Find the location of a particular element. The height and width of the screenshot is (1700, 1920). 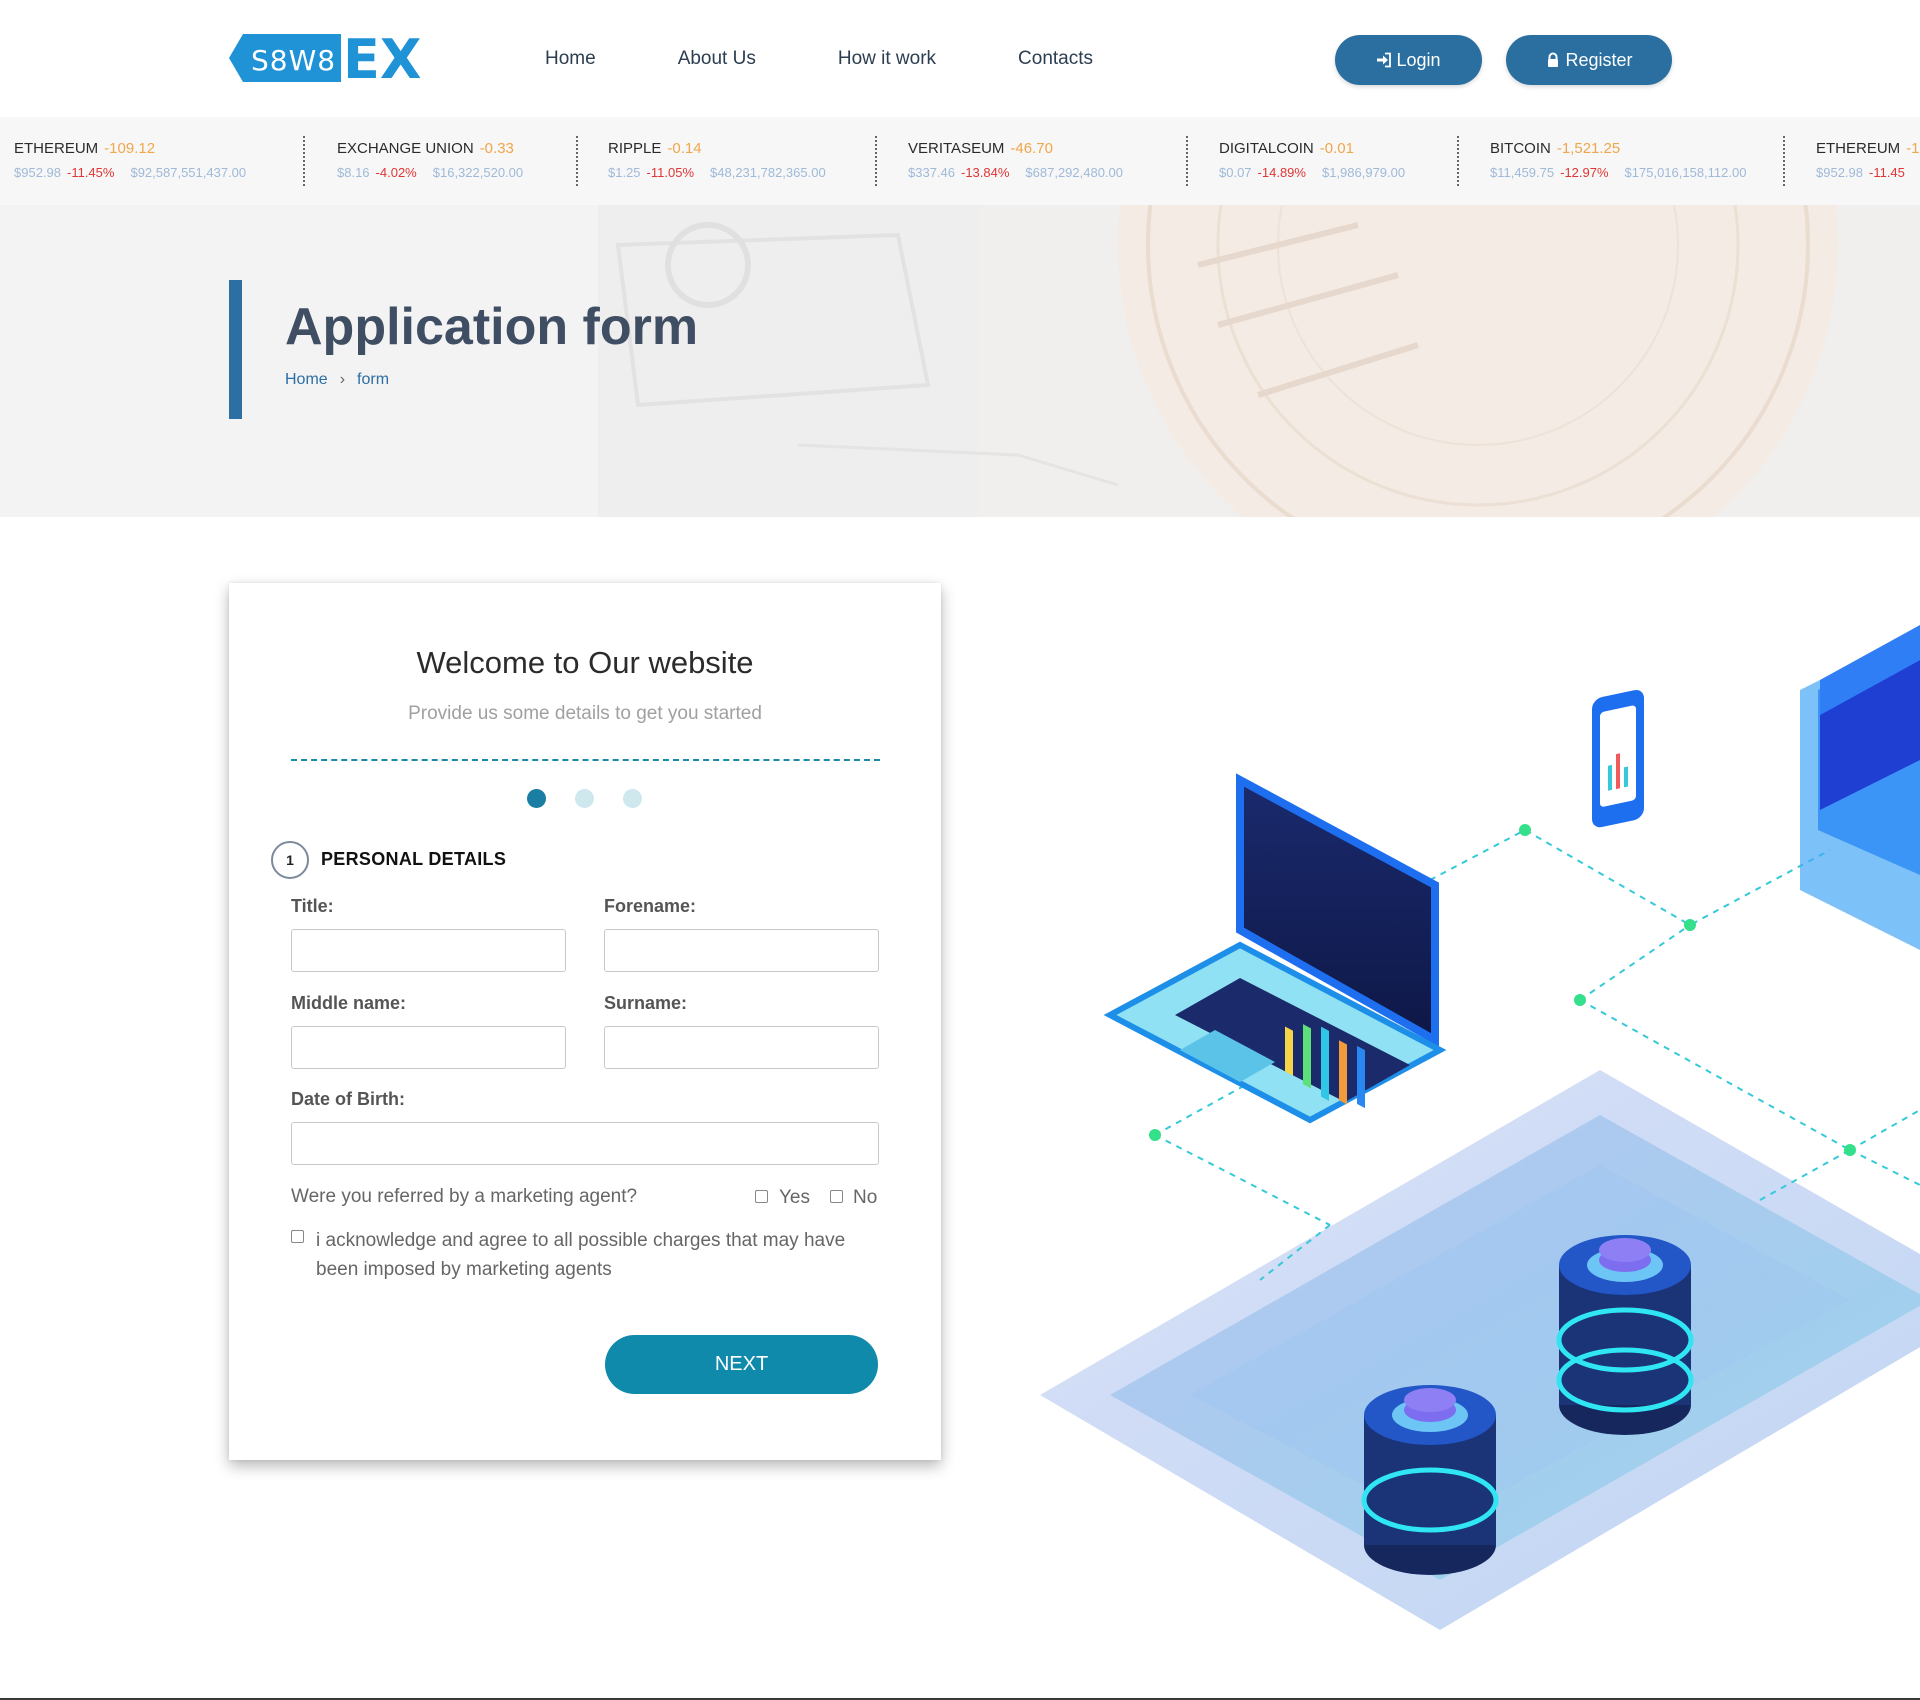

coin-change: -0.33 is located at coordinates (496, 148).